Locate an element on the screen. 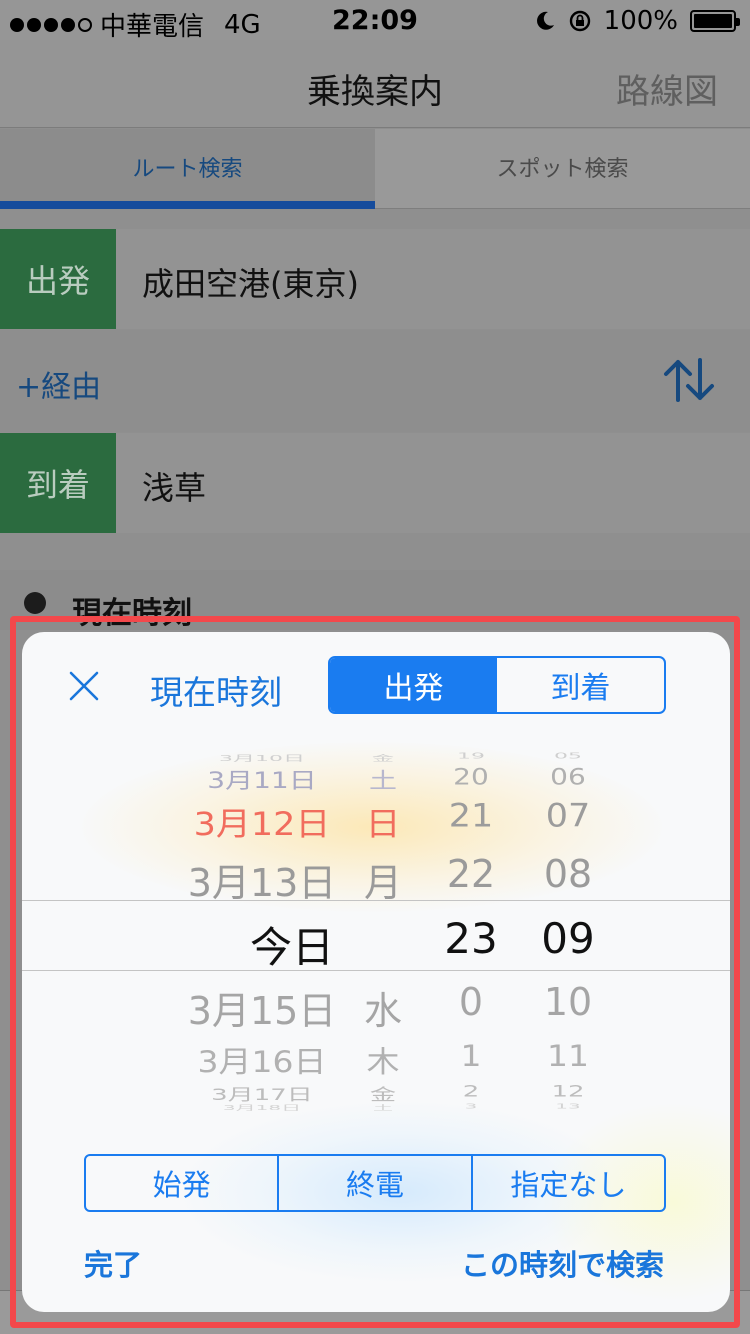 This screenshot has width=750, height=1334. search-with-time-button: この時刻で検索 is located at coordinates (562, 1263).